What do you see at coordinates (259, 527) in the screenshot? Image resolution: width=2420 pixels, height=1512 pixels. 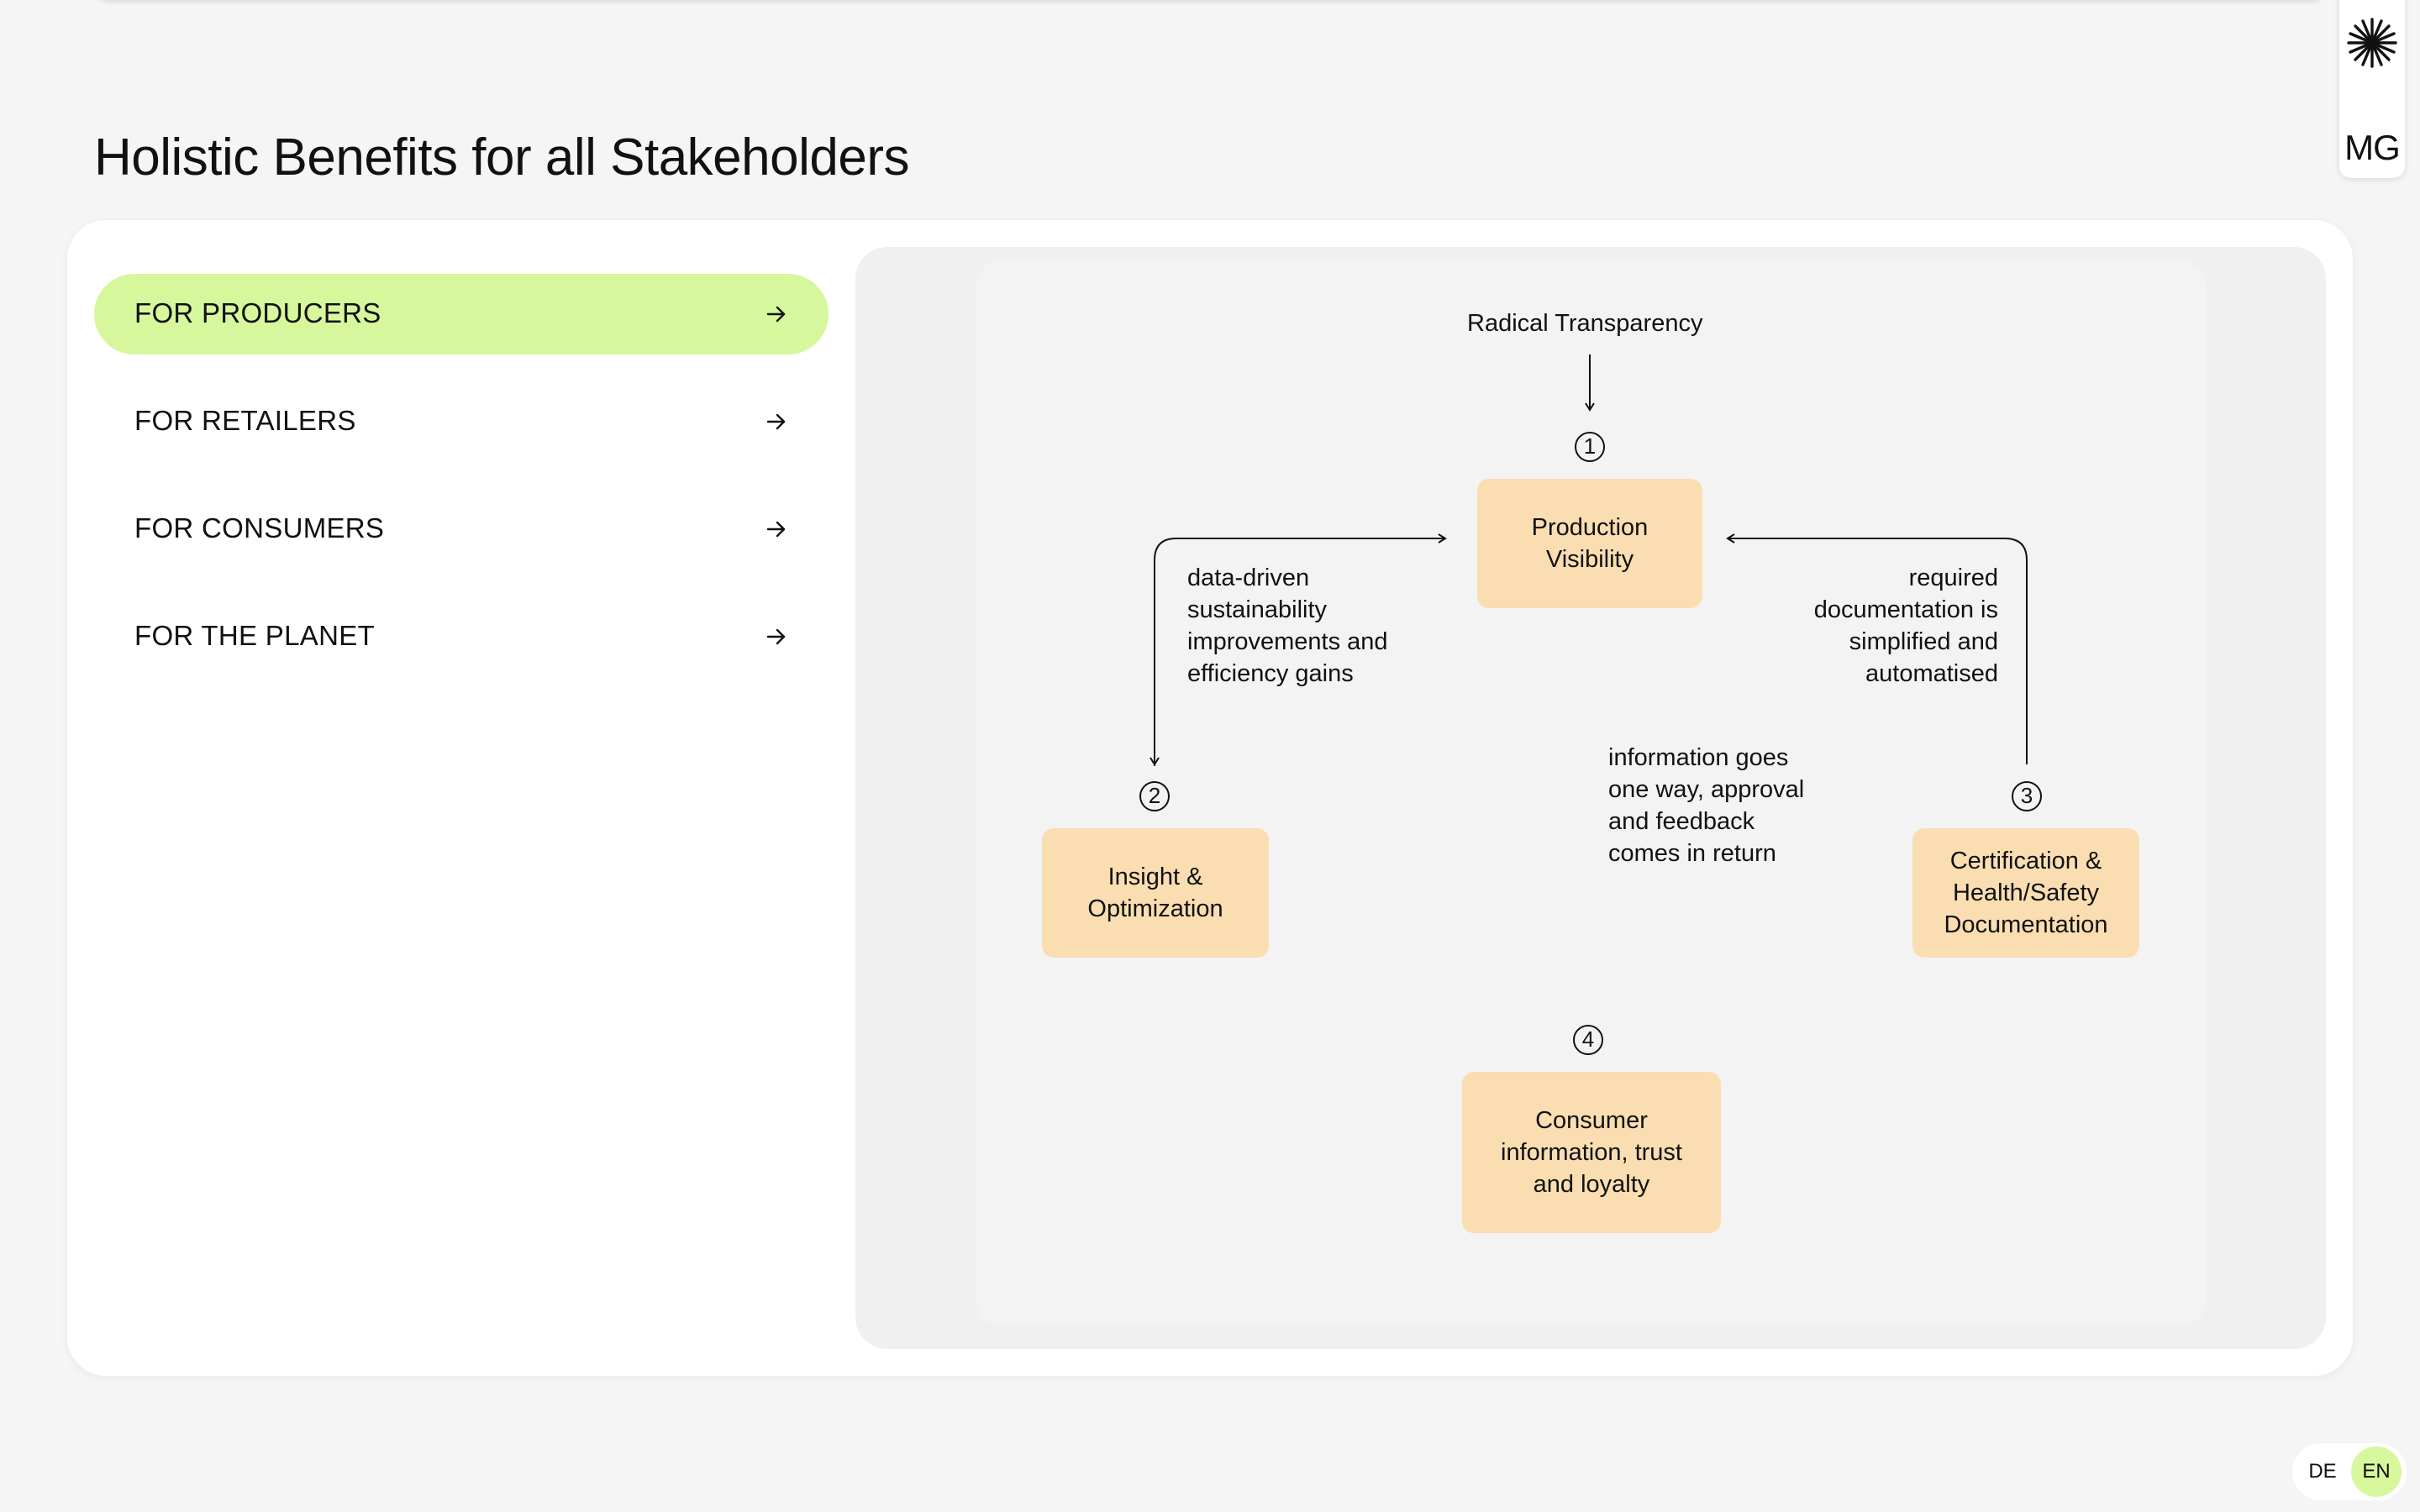 I see `tab-label: FOR CONSUMERS` at bounding box center [259, 527].